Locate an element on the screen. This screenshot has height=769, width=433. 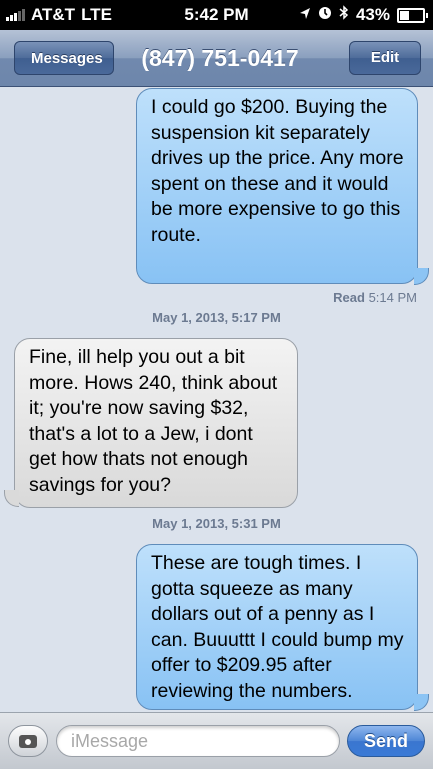
imessage-input is located at coordinates (198, 741).